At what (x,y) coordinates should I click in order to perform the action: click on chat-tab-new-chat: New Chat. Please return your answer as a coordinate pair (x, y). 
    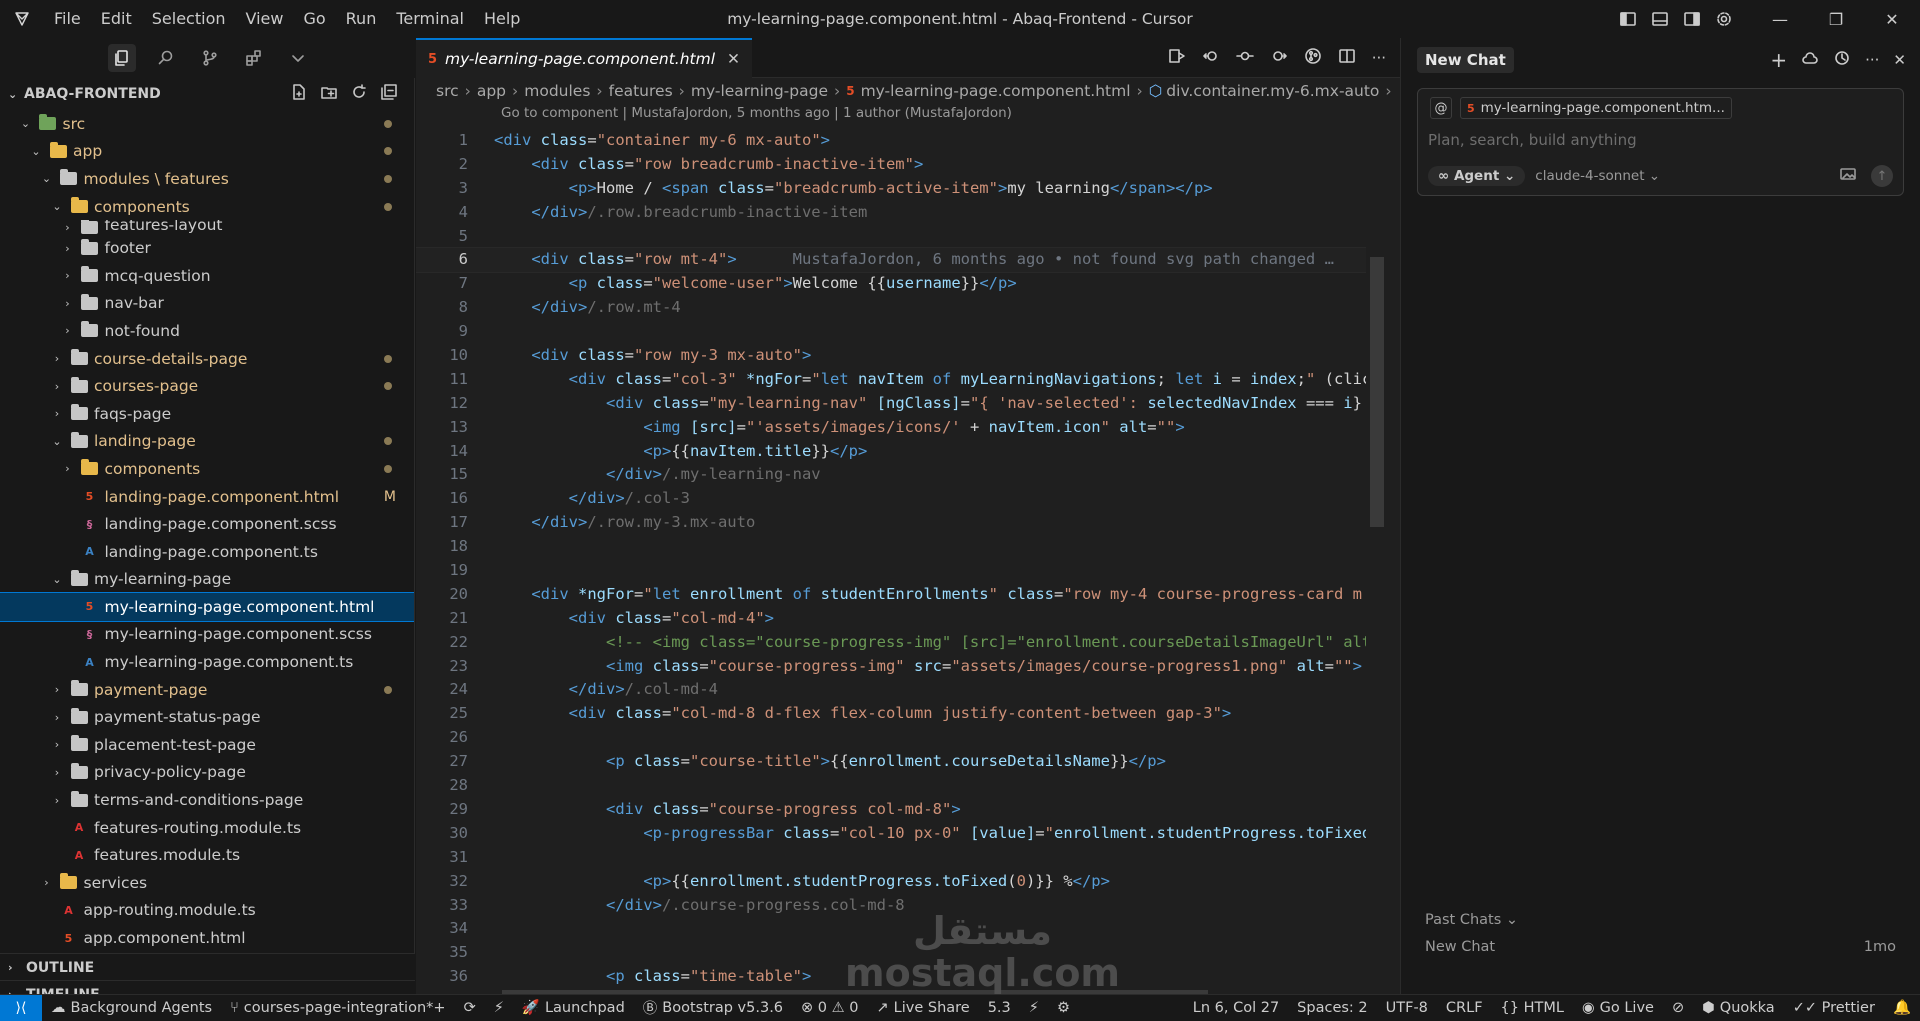
    Looking at the image, I should click on (1465, 60).